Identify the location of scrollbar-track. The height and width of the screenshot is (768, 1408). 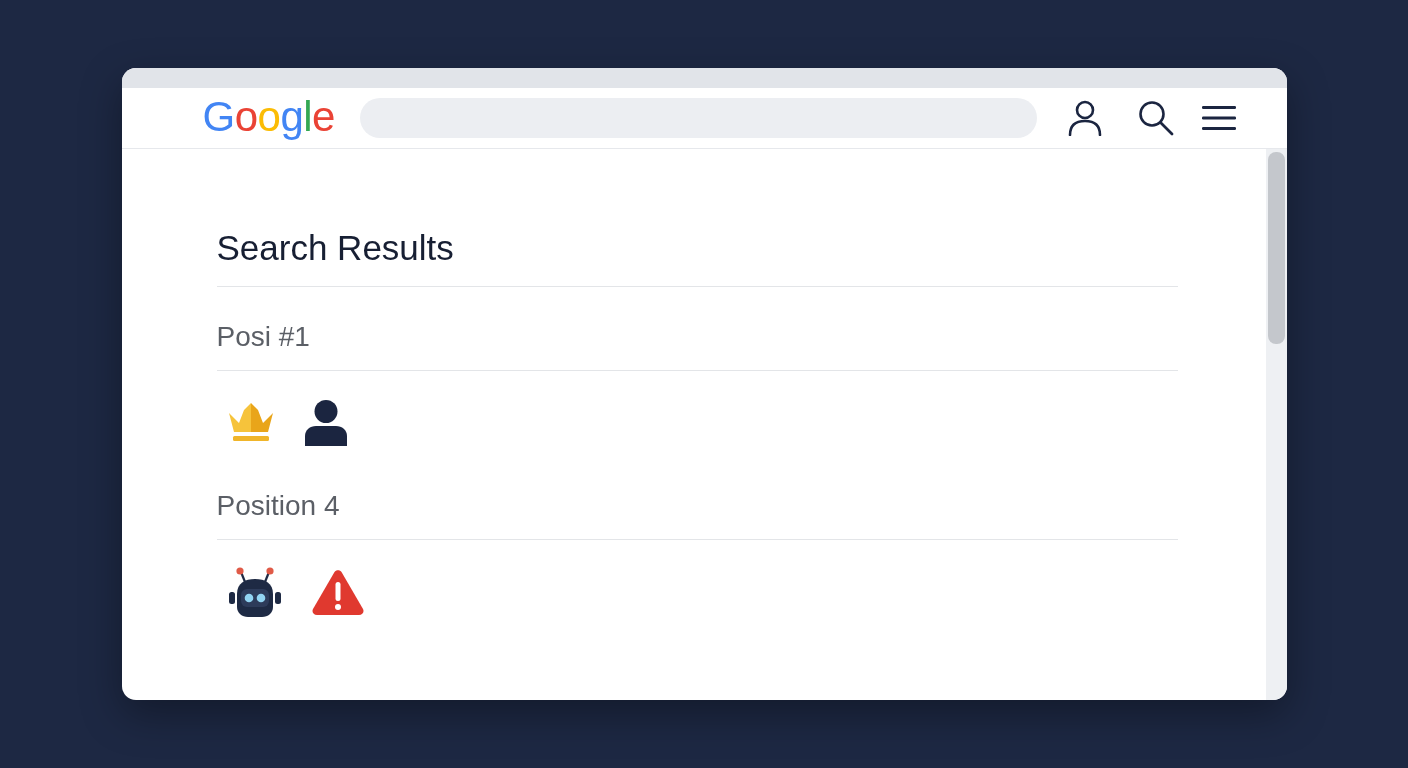
(1276, 424).